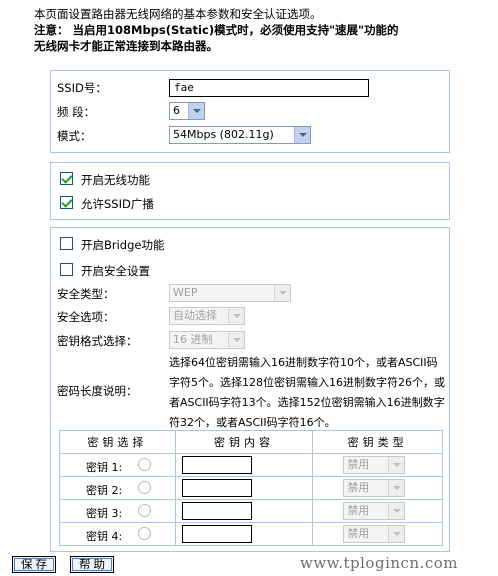 Image resolution: width=498 pixels, height=576 pixels. I want to click on channel-select: 6, so click(187, 111).